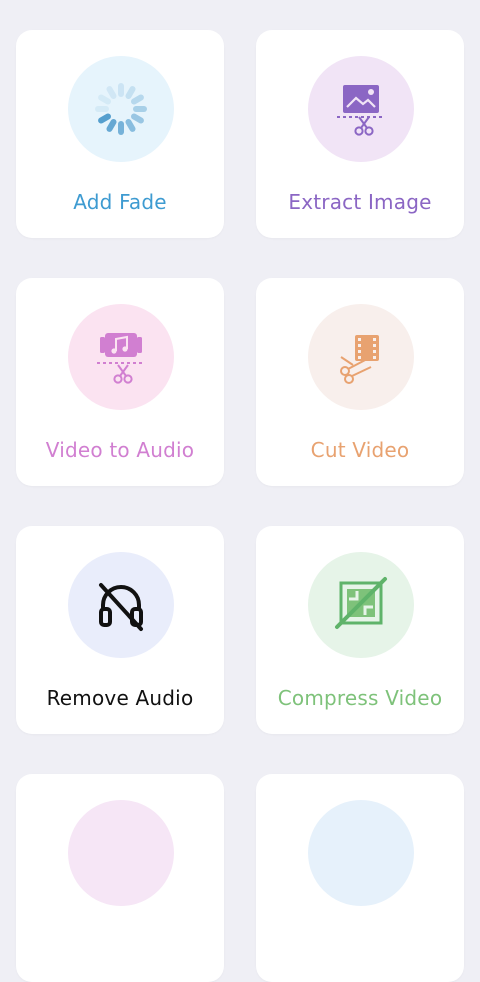 Image resolution: width=480 pixels, height=982 pixels. What do you see at coordinates (359, 359) in the screenshot?
I see `film-scissors-icon` at bounding box center [359, 359].